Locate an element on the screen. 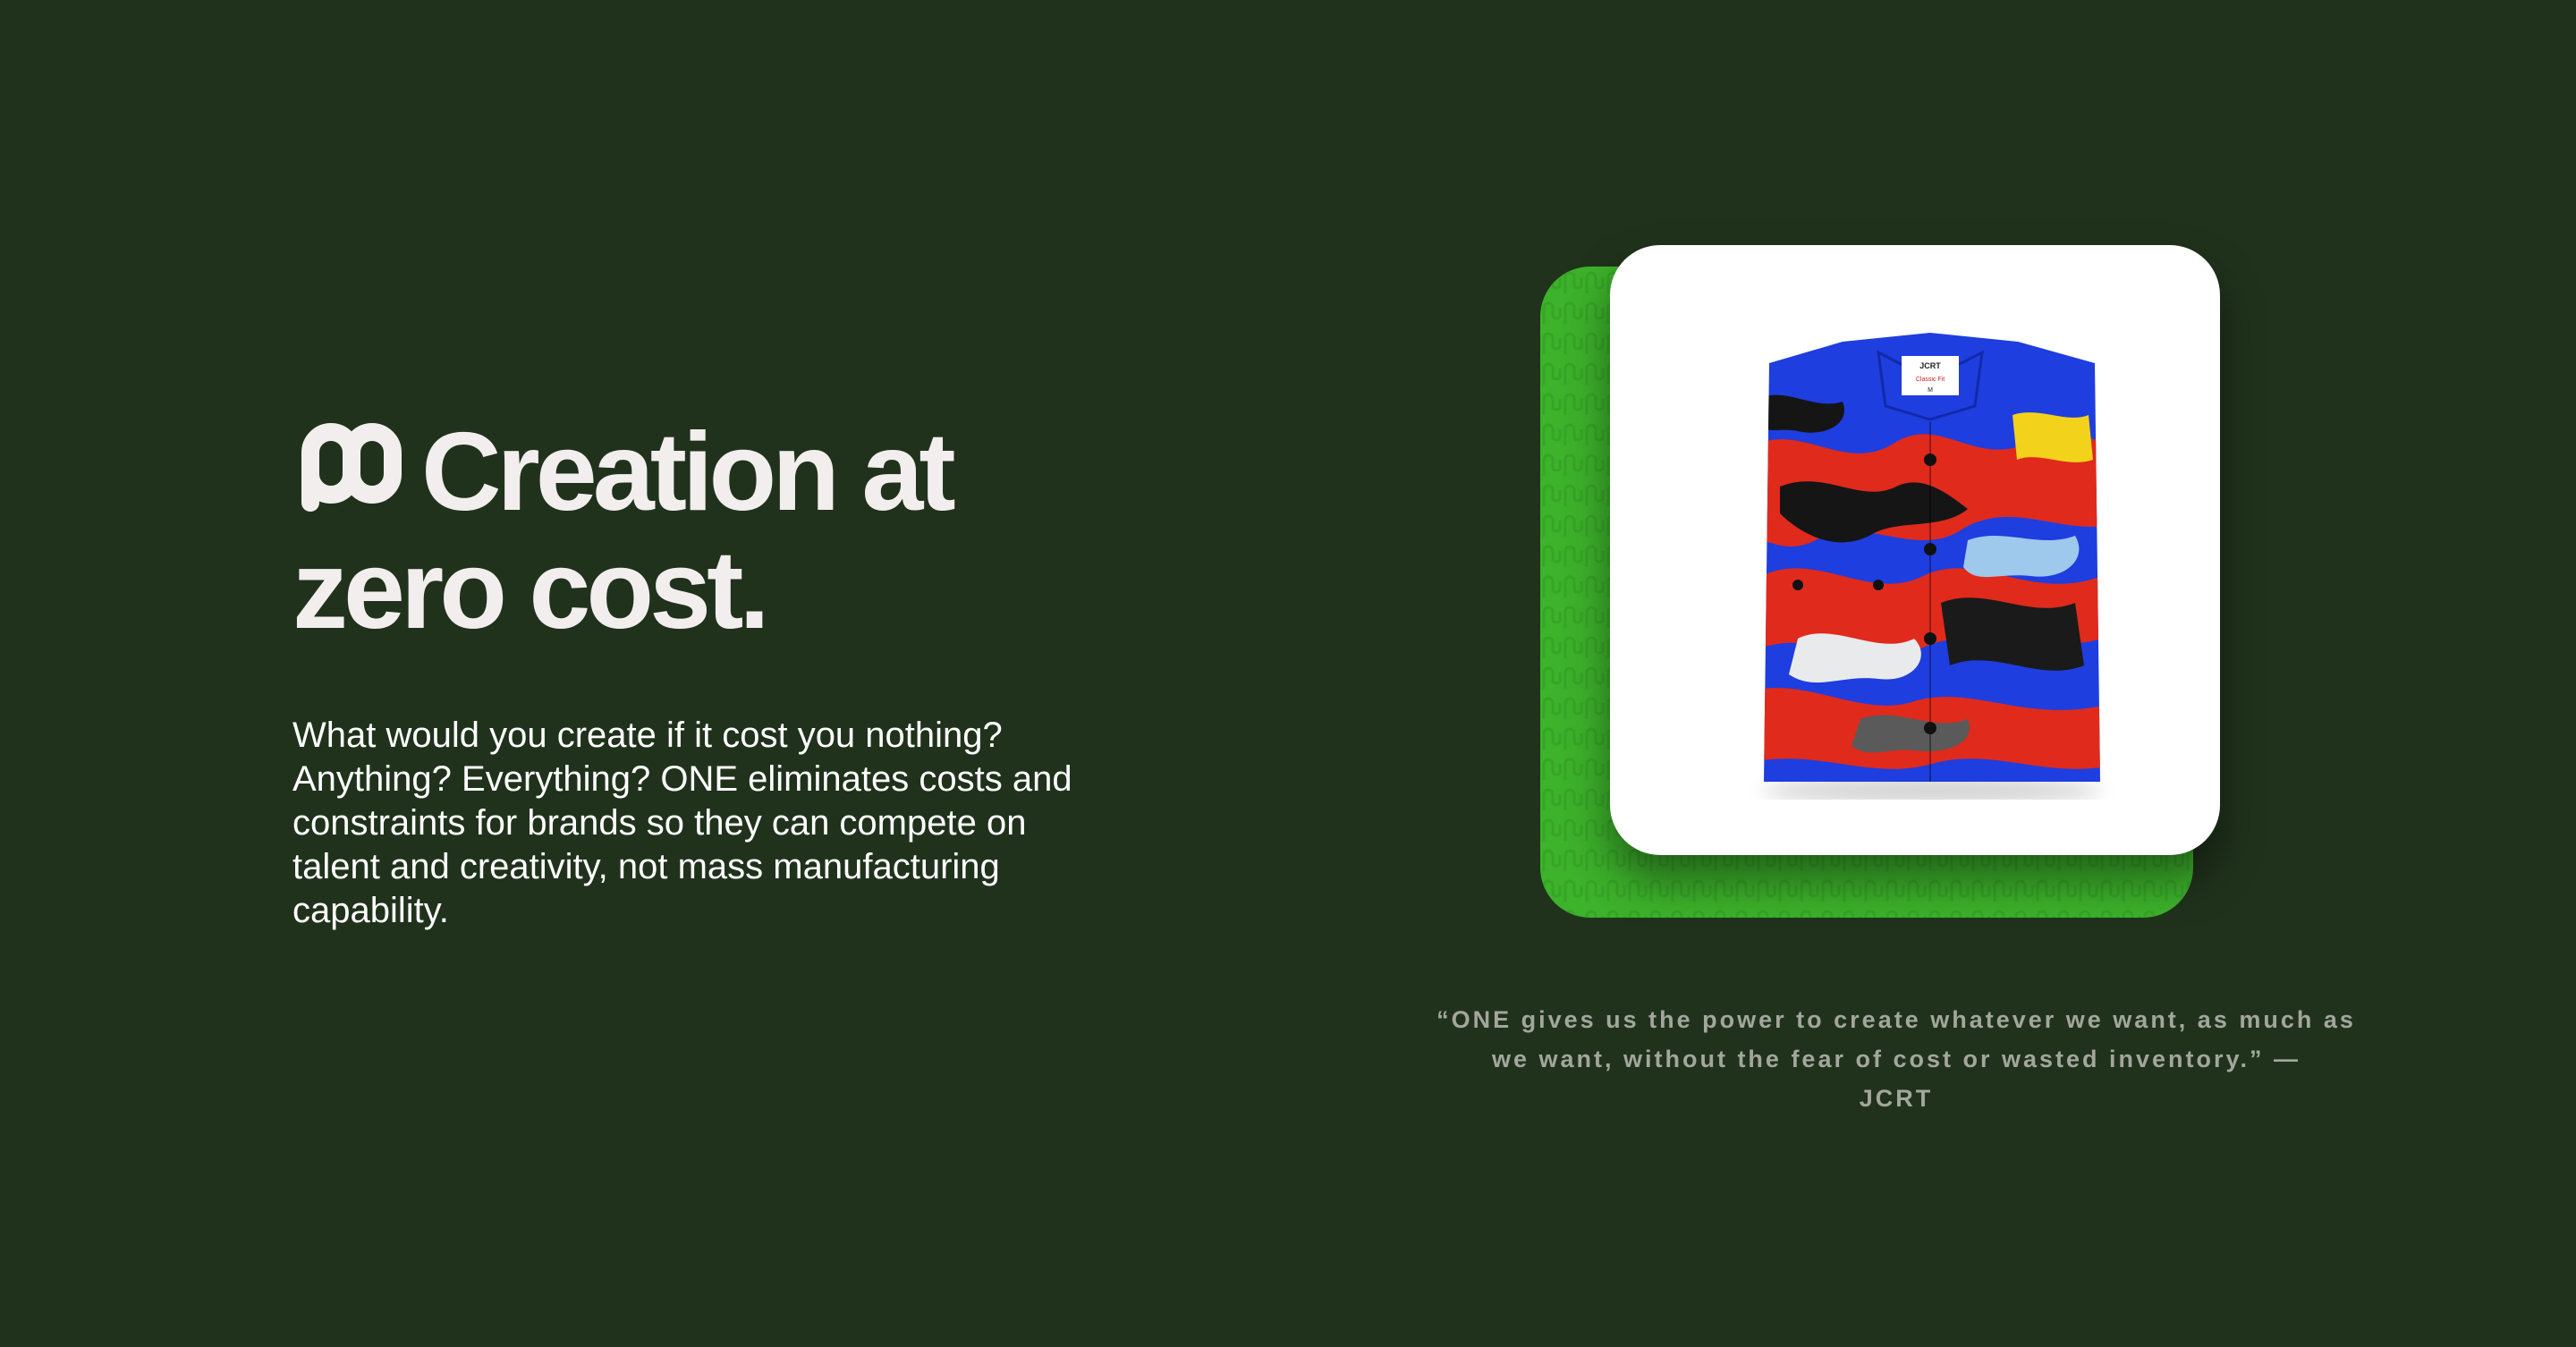 Image resolution: width=2576 pixels, height=1347 pixels. shirt-label-brand: JCRT is located at coordinates (1930, 365).